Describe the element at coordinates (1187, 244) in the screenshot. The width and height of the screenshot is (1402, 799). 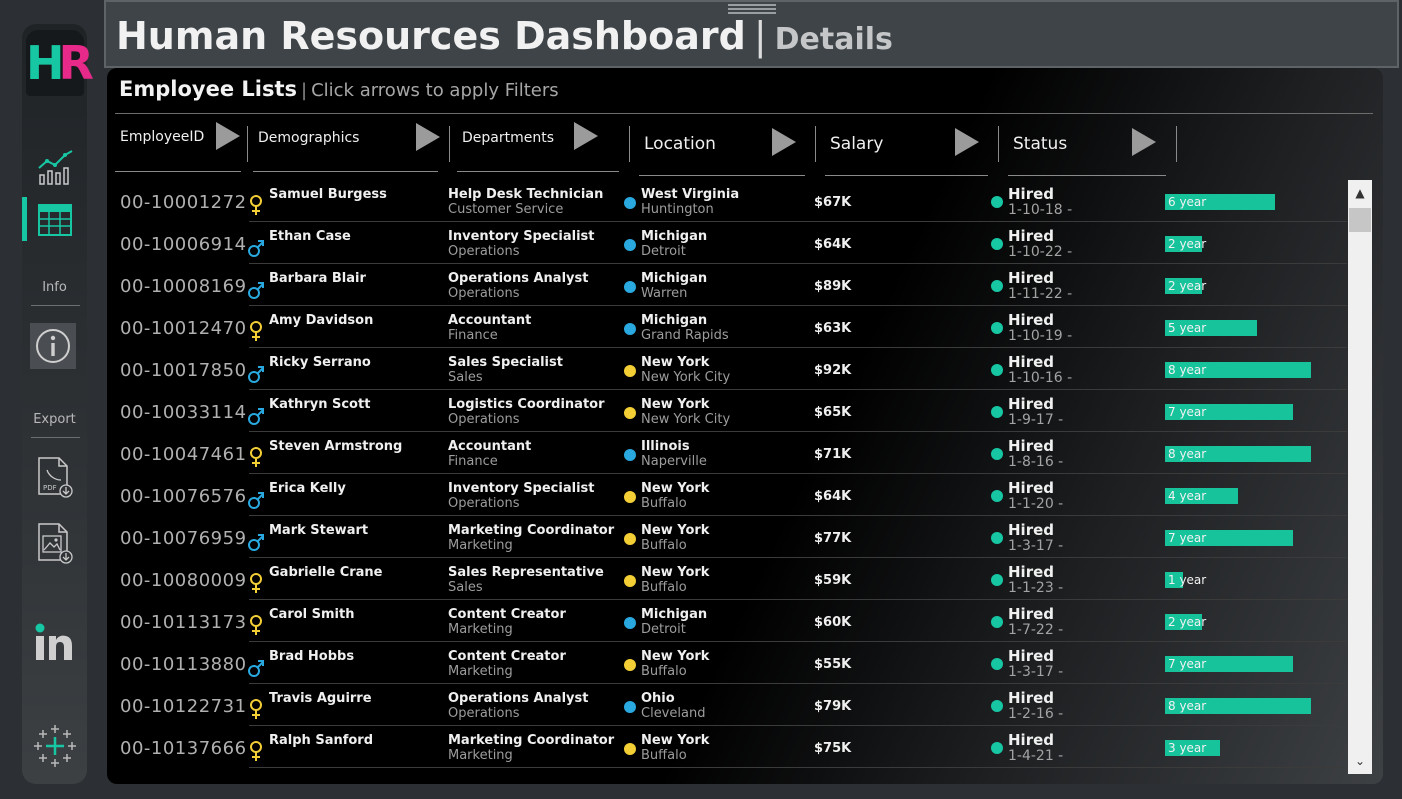
I see `tenure-label: 2 year` at that location.